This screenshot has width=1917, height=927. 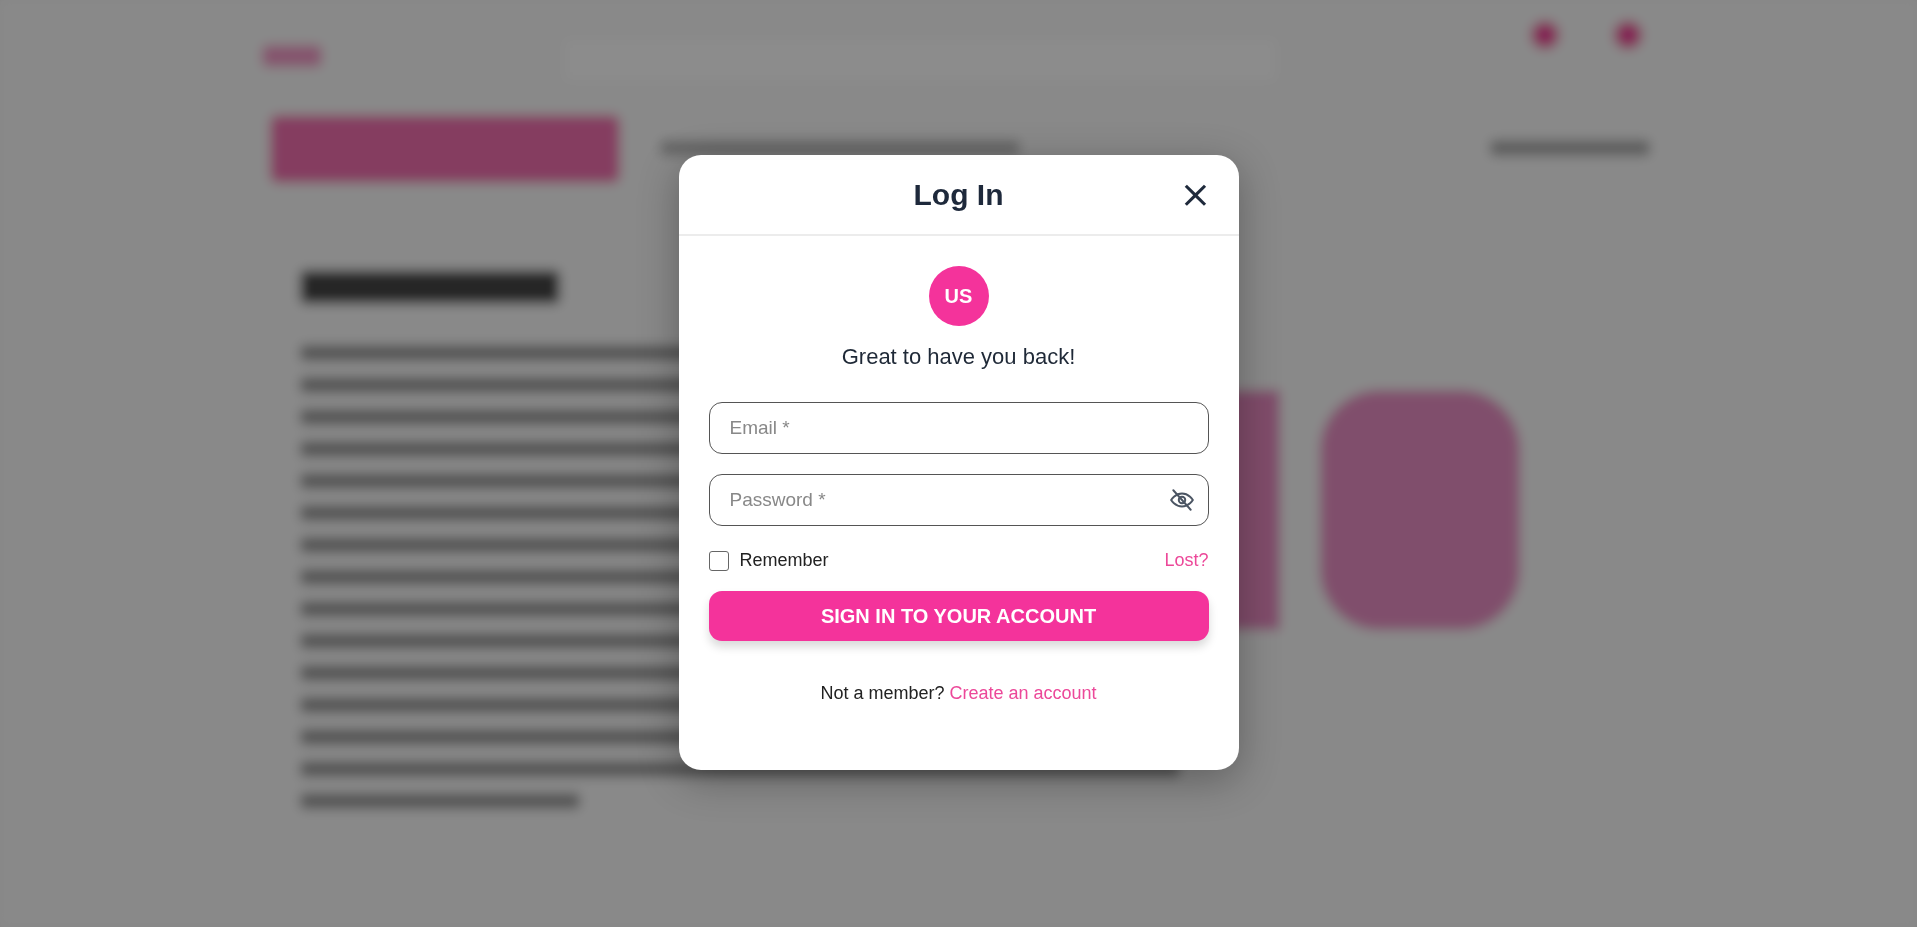 What do you see at coordinates (1186, 560) in the screenshot?
I see `lost-password-link: Lost?` at bounding box center [1186, 560].